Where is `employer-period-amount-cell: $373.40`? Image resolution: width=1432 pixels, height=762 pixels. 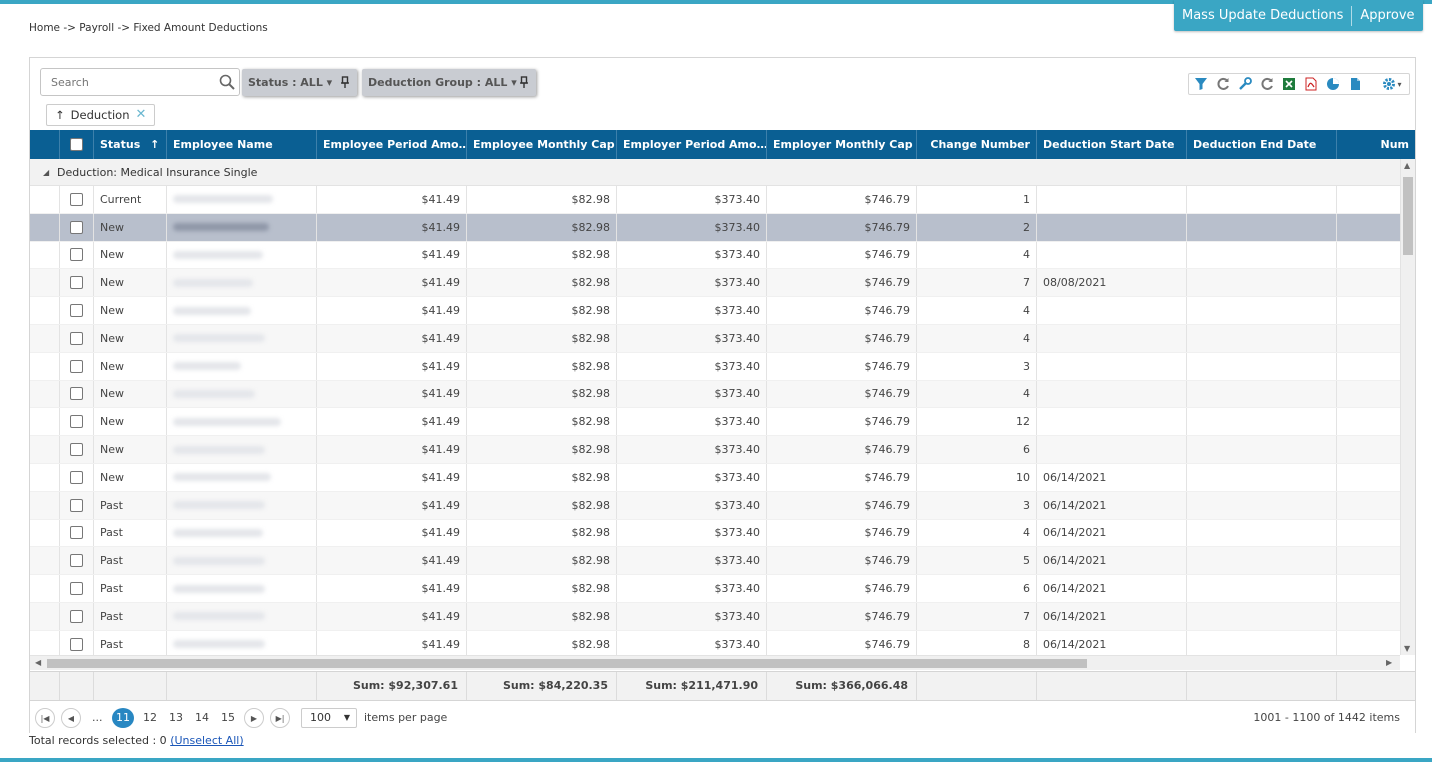 employer-period-amount-cell: $373.40 is located at coordinates (691, 310).